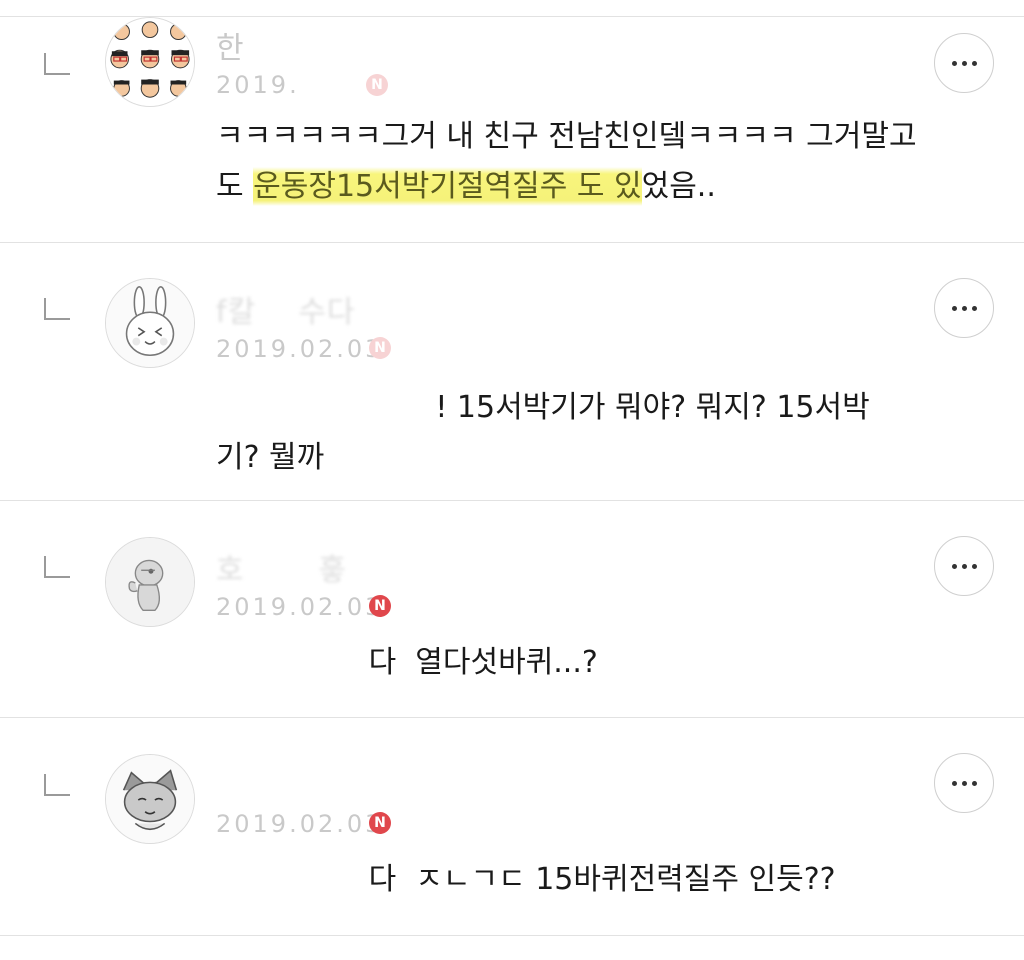 The width and height of the screenshot is (1024, 960). I want to click on comment-author: 한, so click(230, 45).